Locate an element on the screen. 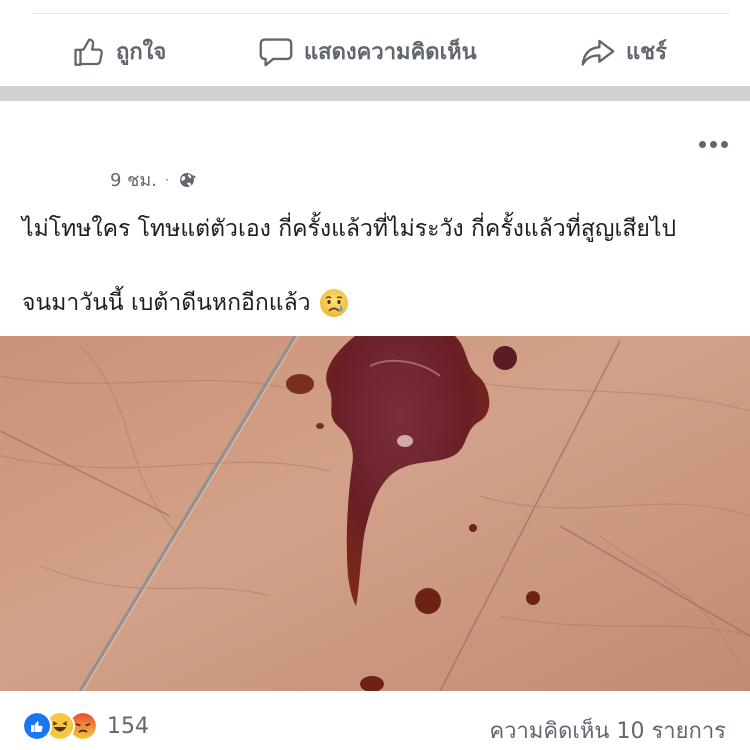 This screenshot has height=750, width=750. comment-label: แสดงความคิดเห็น is located at coordinates (390, 52).